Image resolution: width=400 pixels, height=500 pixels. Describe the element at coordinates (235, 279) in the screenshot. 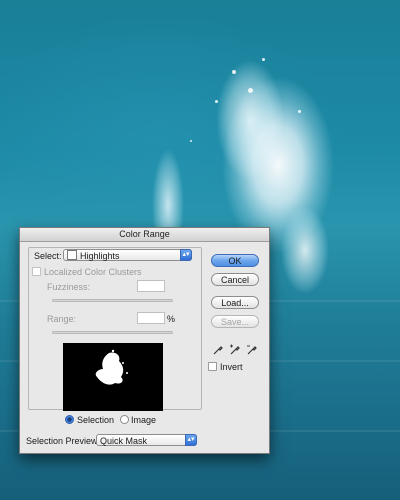

I see `cancel-button: Cancel` at that location.